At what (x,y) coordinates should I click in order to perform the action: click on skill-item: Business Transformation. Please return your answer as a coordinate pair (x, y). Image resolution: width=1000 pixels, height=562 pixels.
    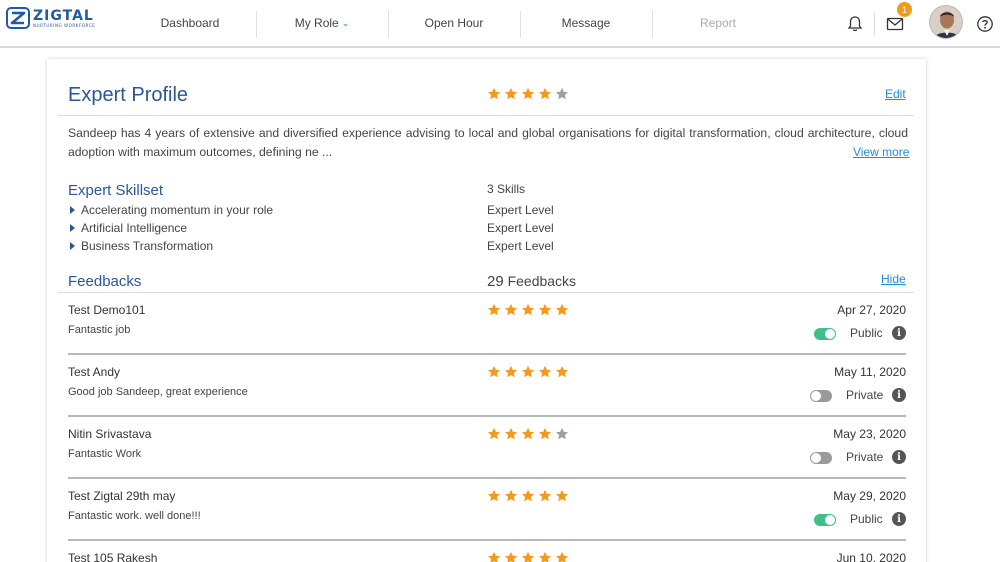
    Looking at the image, I should click on (141, 246).